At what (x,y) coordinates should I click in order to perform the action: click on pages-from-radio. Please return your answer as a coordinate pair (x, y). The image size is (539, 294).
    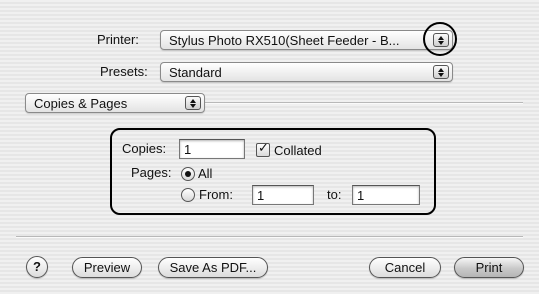
    Looking at the image, I should click on (188, 195).